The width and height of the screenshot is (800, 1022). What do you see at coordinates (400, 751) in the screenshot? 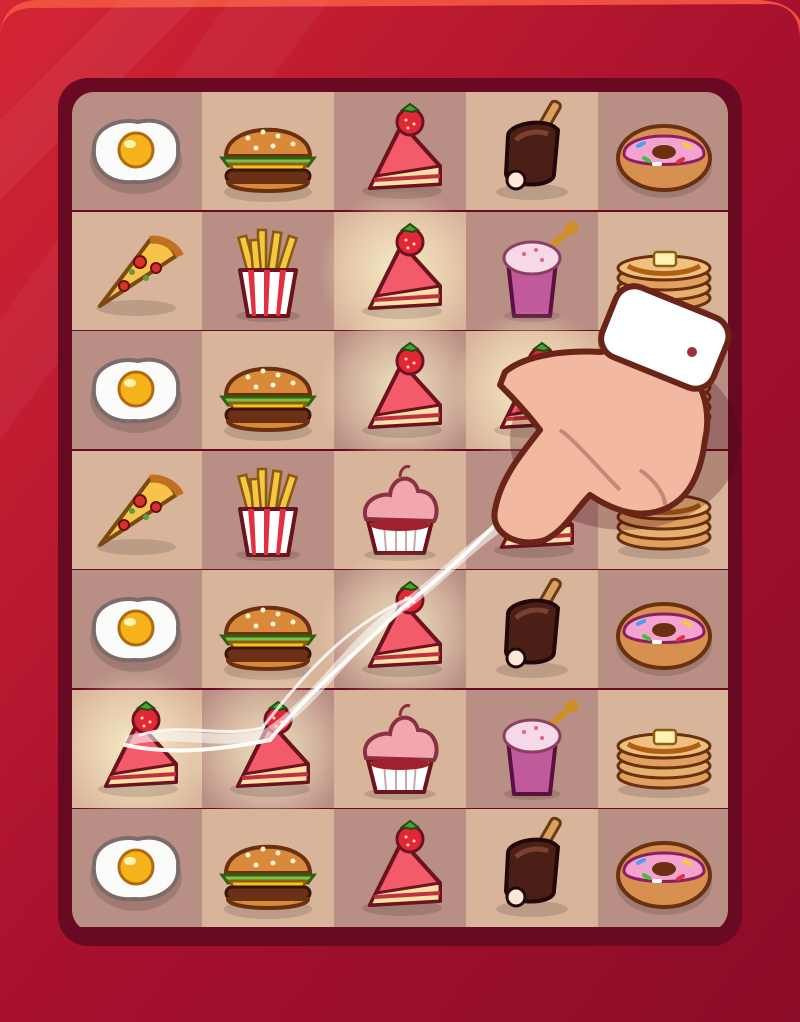
I see `cupcake-icon` at bounding box center [400, 751].